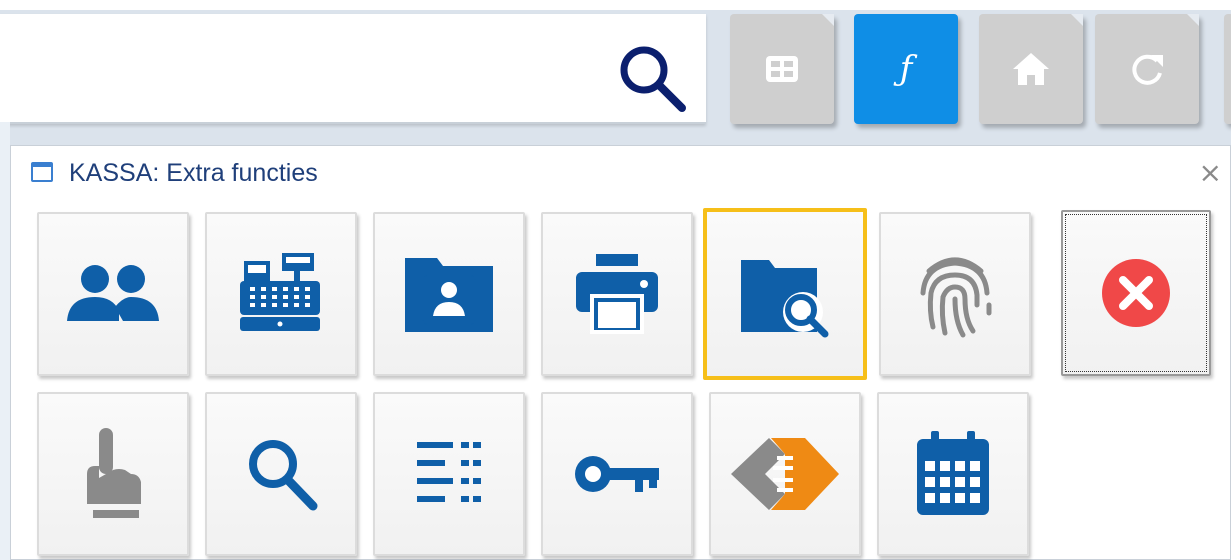 The width and height of the screenshot is (1231, 560). I want to click on key-button, so click(617, 474).